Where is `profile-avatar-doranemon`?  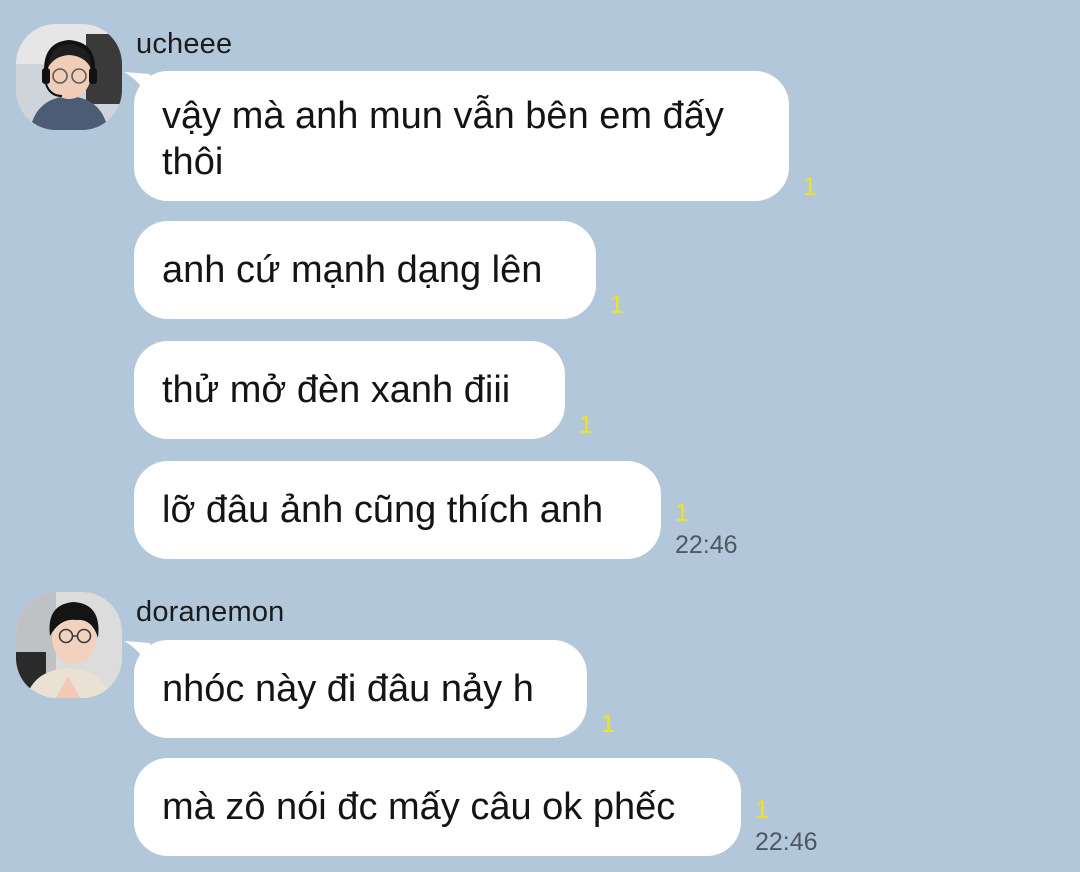 profile-avatar-doranemon is located at coordinates (69, 645).